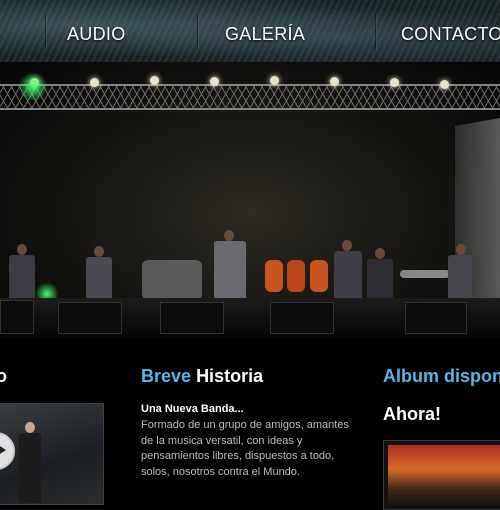 This screenshot has height=510, width=500. I want to click on drum-kit, so click(172, 280).